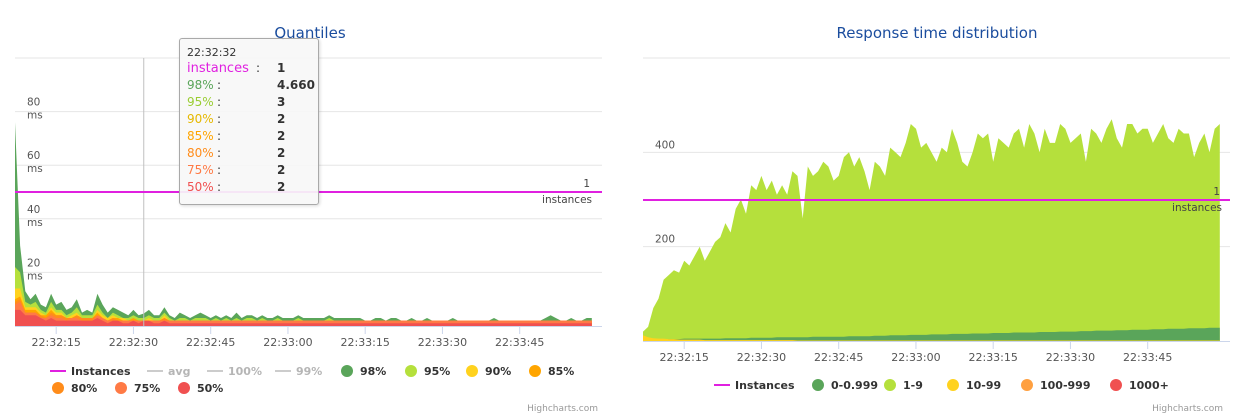  Describe the element at coordinates (551, 371) in the screenshot. I see `legend-item-85: 85%` at that location.